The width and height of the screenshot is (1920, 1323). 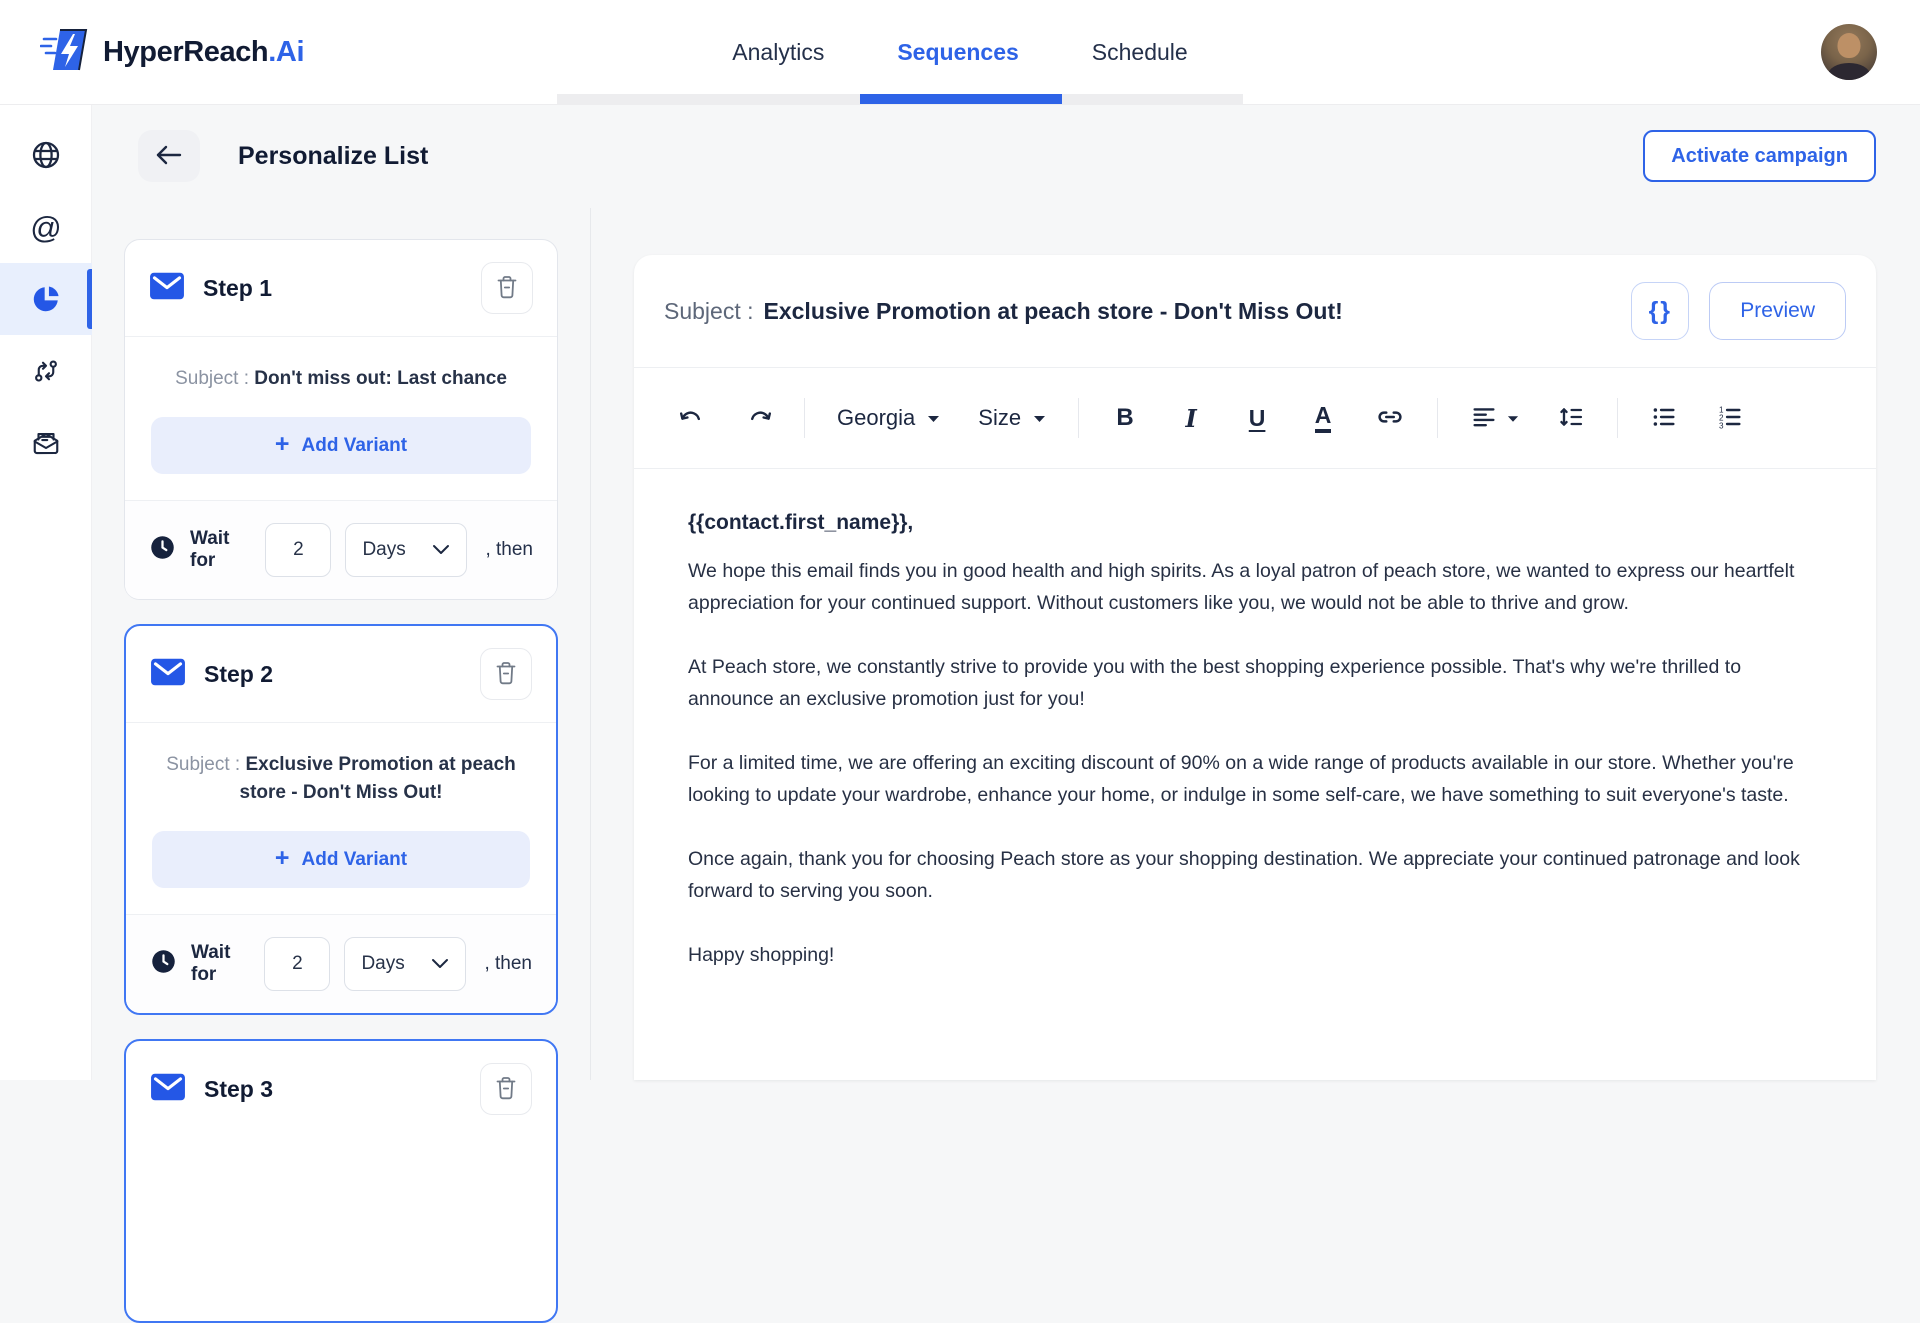 I want to click on sidebar-item-mentions: @, so click(x=46, y=227).